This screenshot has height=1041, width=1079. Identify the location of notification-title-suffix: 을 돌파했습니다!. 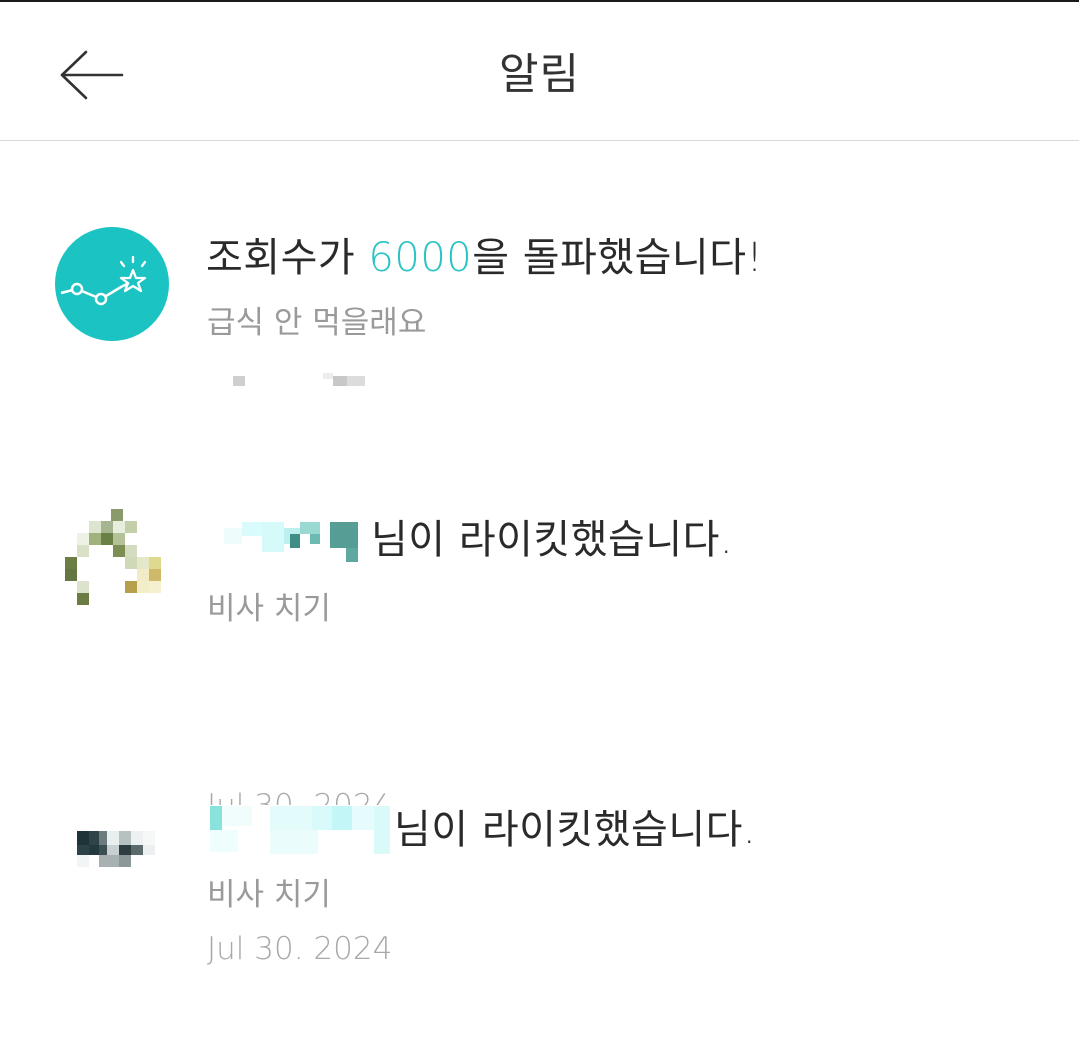
(618, 258).